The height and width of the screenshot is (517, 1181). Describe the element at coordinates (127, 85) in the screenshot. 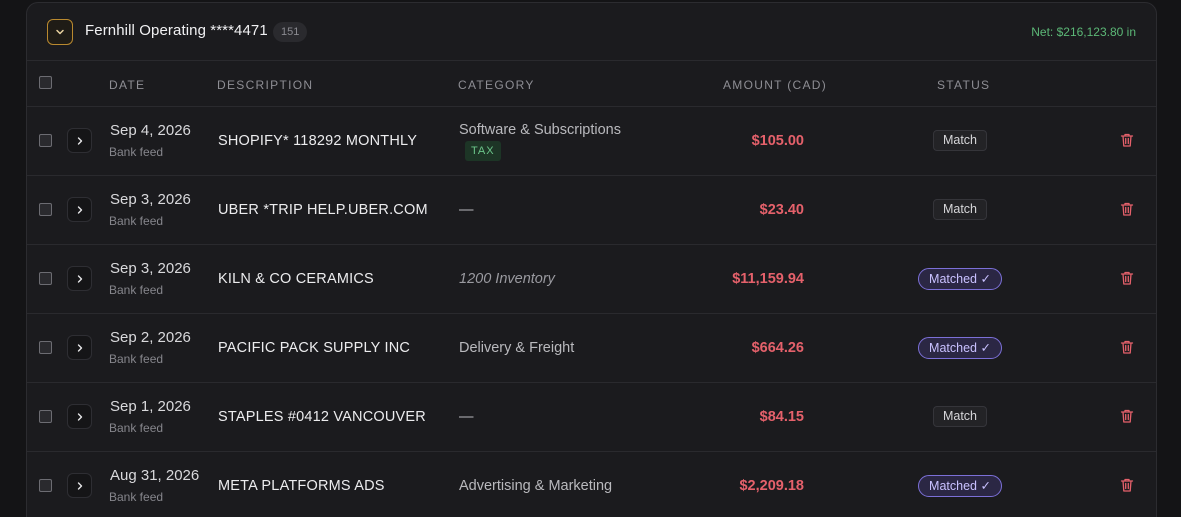

I see `column-header-date: DATE` at that location.